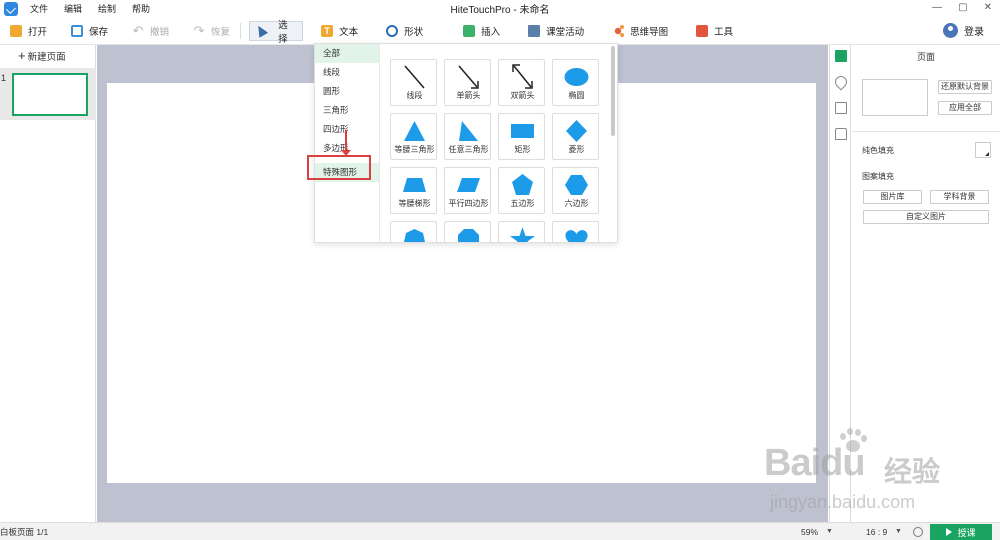 This screenshot has width=1000, height=540. What do you see at coordinates (107, 8) in the screenshot?
I see `menu-draw: 绘制` at bounding box center [107, 8].